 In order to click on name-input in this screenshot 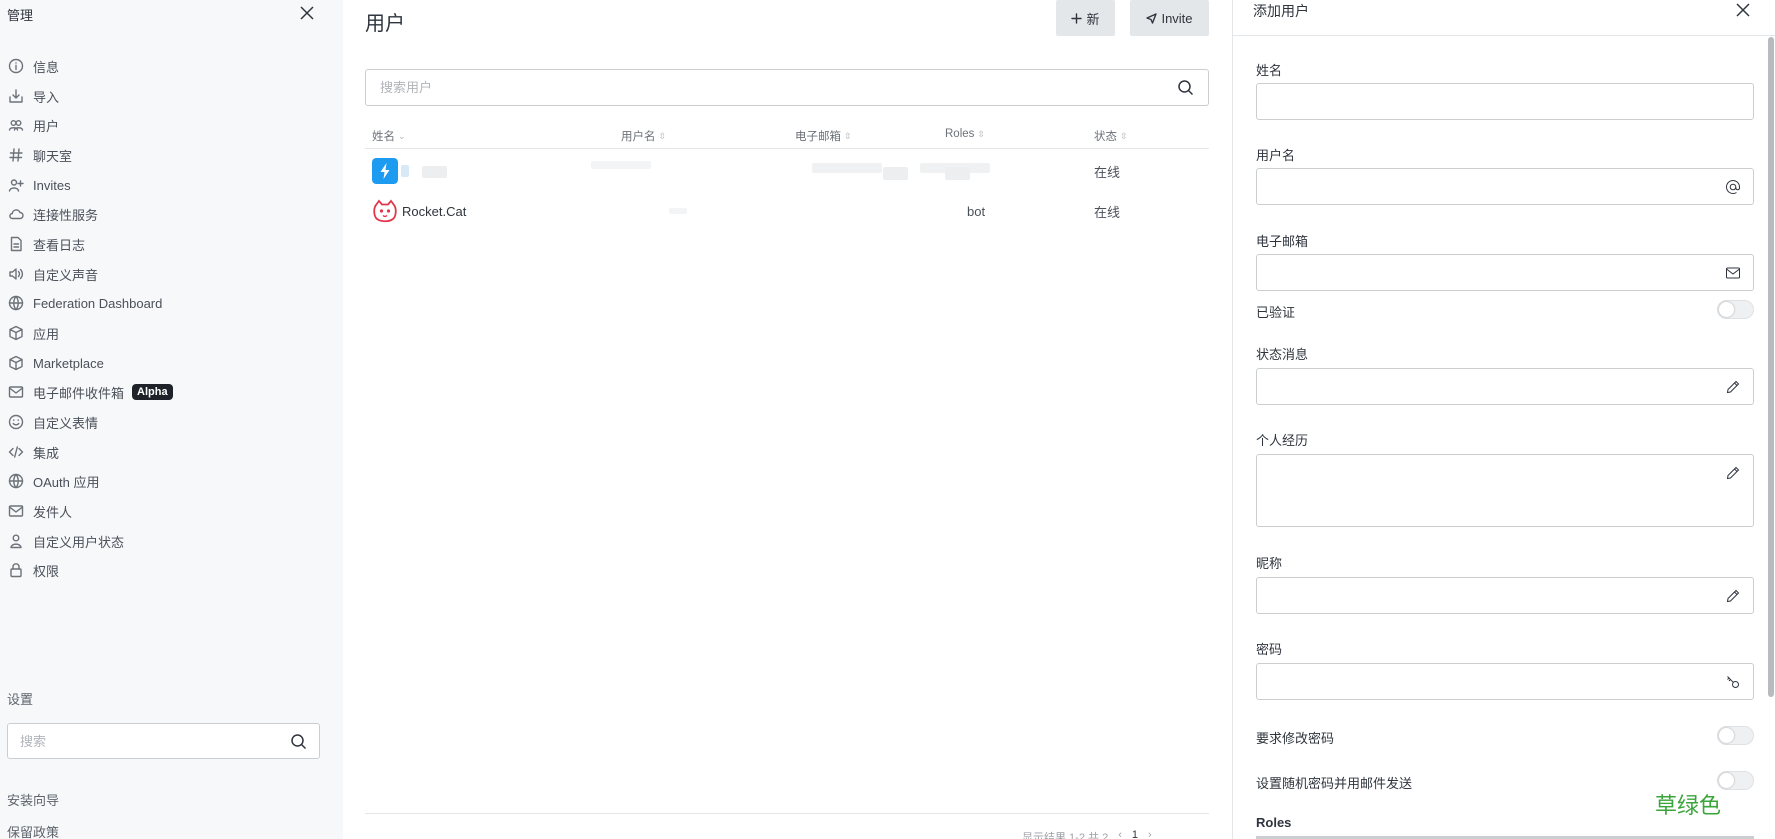, I will do `click(1505, 101)`.